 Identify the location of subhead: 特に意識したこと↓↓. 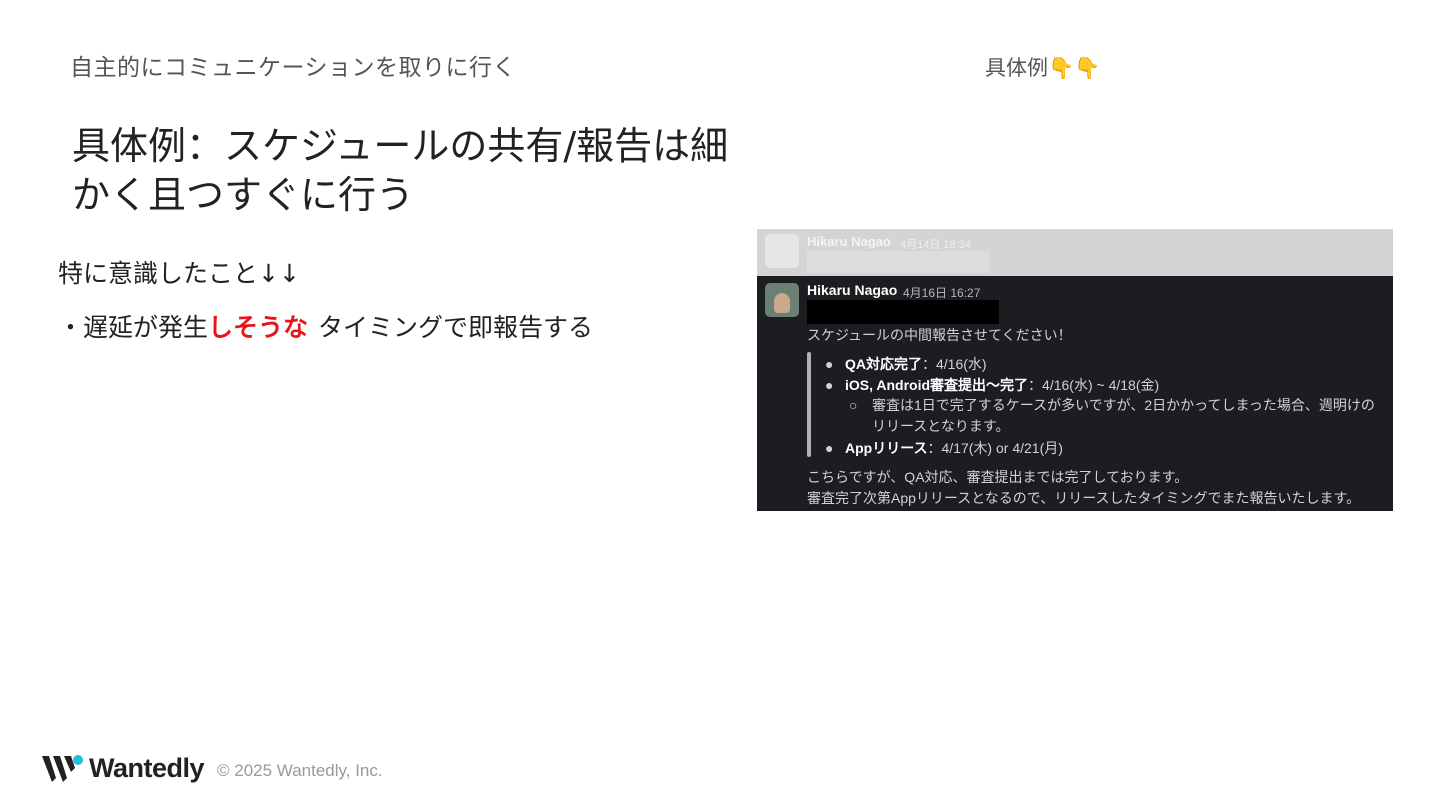
(179, 273).